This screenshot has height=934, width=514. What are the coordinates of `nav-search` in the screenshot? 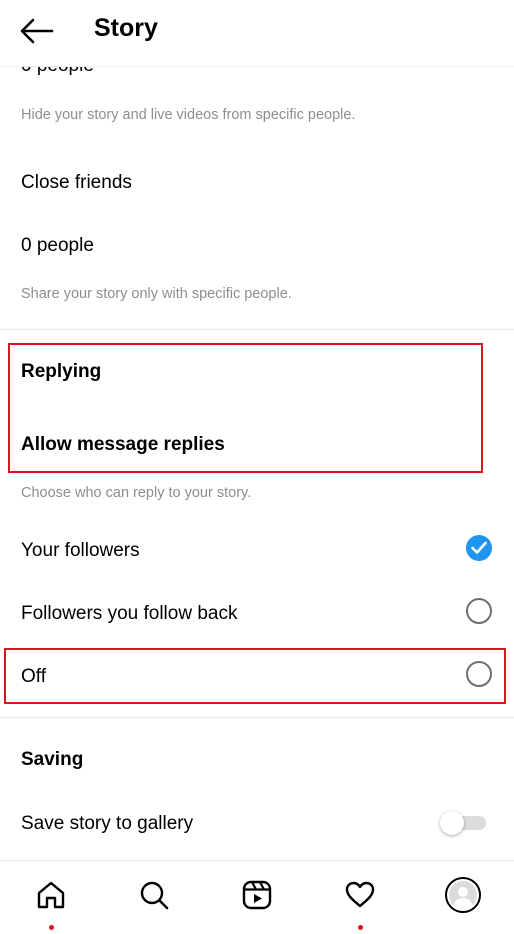 It's located at (154, 895).